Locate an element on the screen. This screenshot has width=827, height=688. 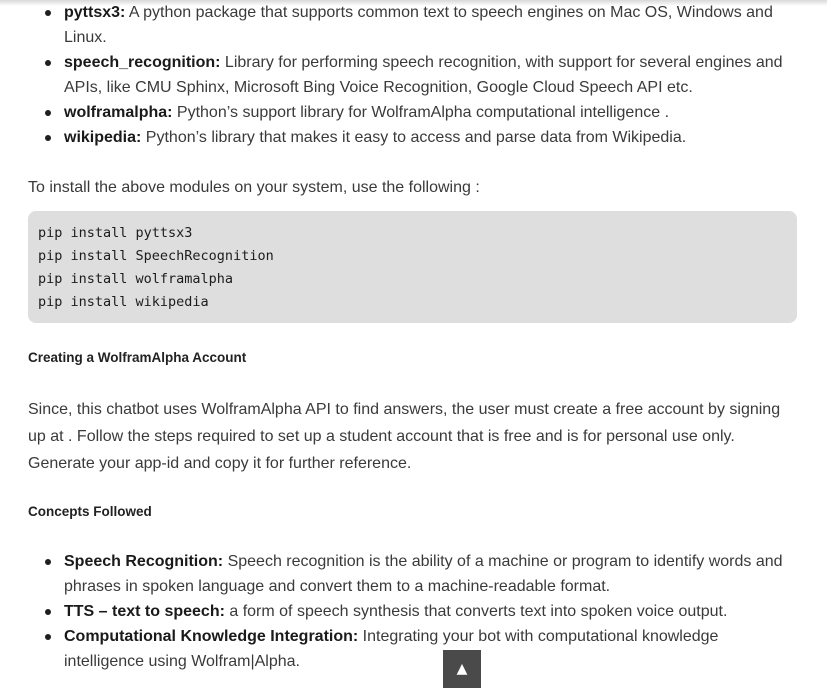
module-name: wikipedia: is located at coordinates (103, 137).